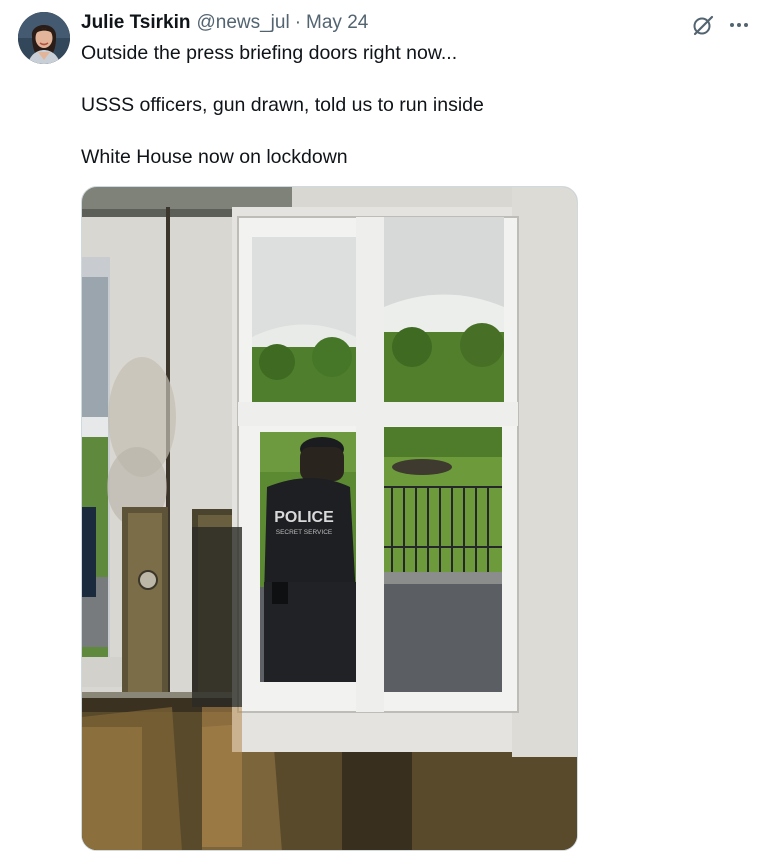 Image resolution: width=768 pixels, height=859 pixels. I want to click on vest-secret-service-text: SECRET SERVICE, so click(304, 532).